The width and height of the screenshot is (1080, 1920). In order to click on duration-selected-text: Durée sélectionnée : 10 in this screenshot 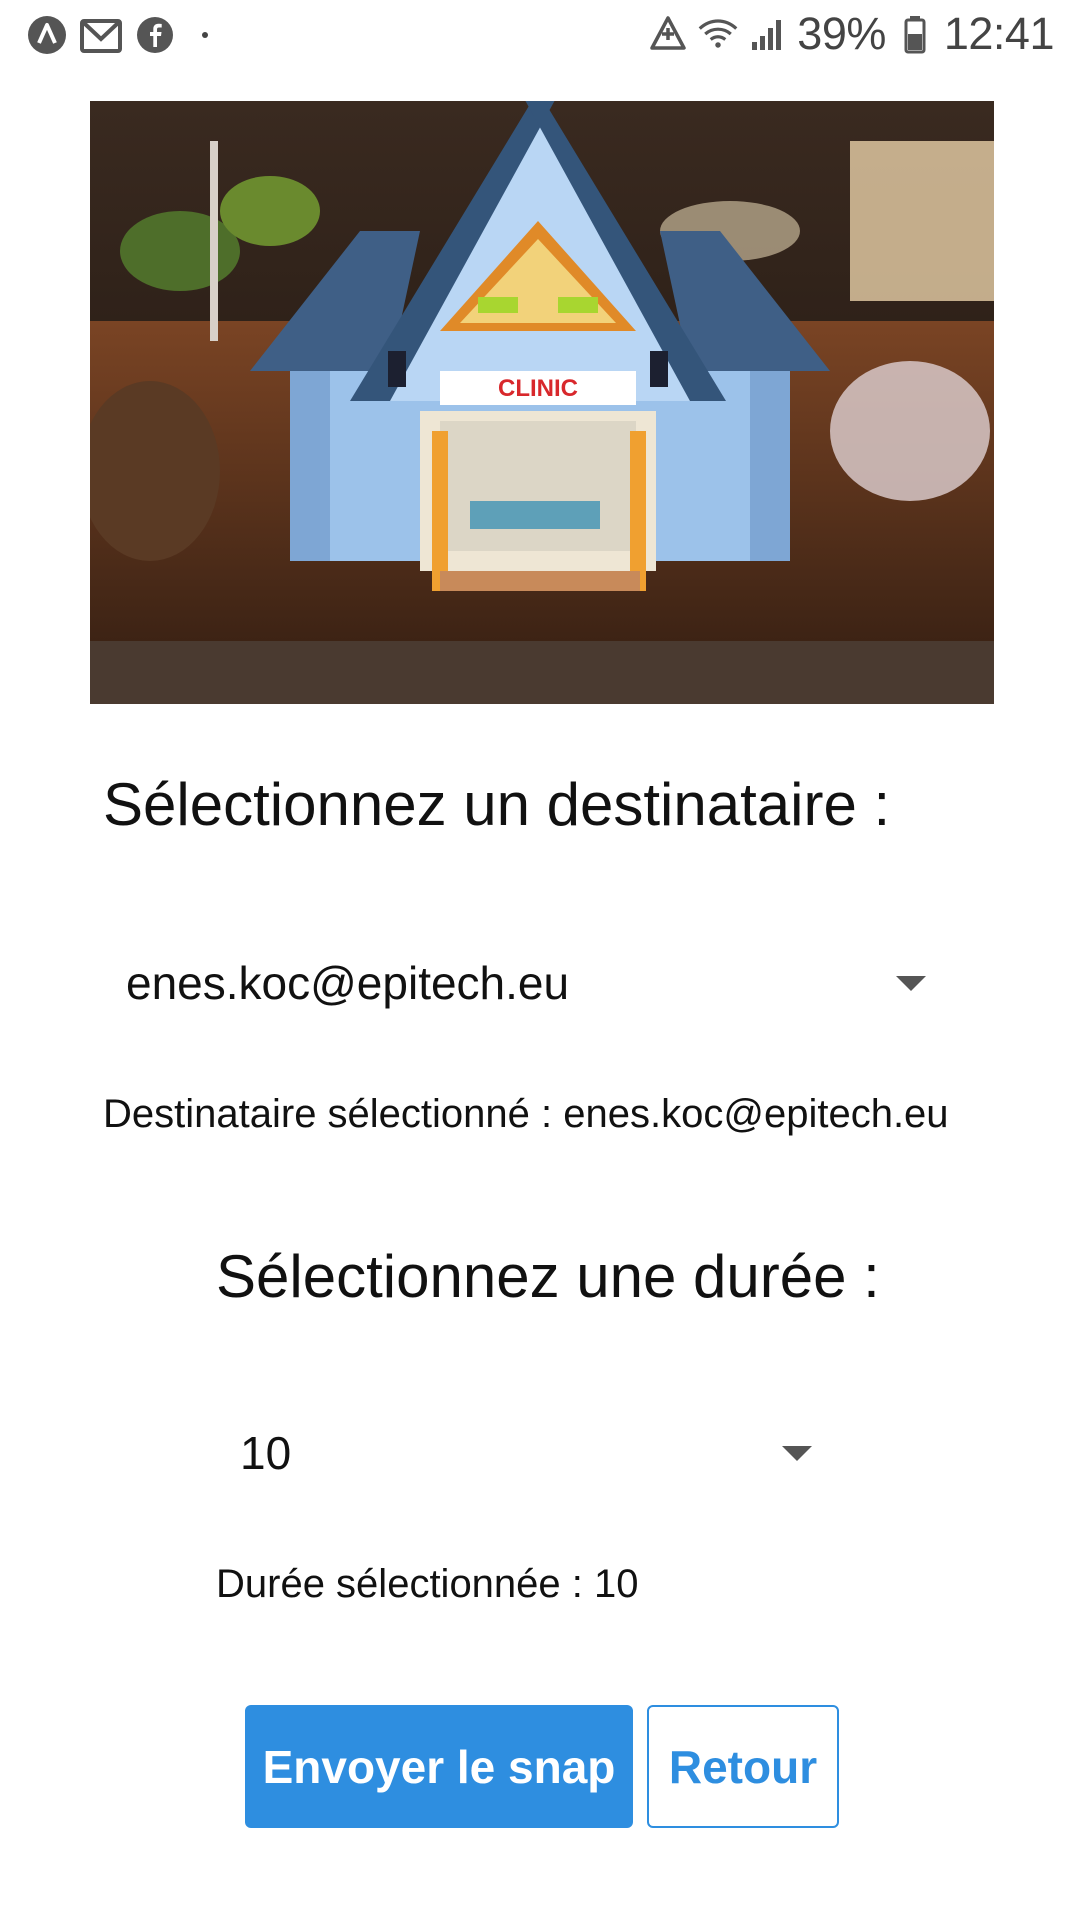, I will do `click(427, 1584)`.